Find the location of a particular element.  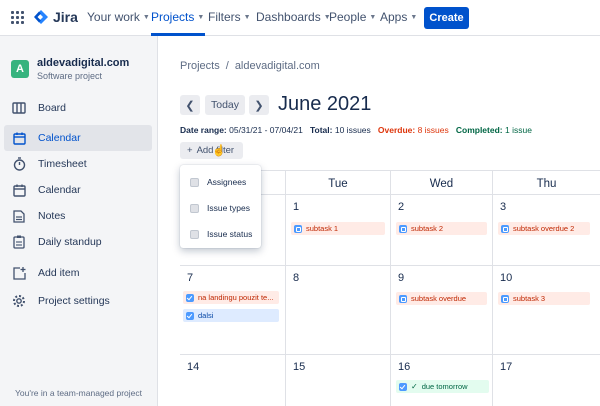

day-cell: 1 subtask 1 is located at coordinates (337, 230).